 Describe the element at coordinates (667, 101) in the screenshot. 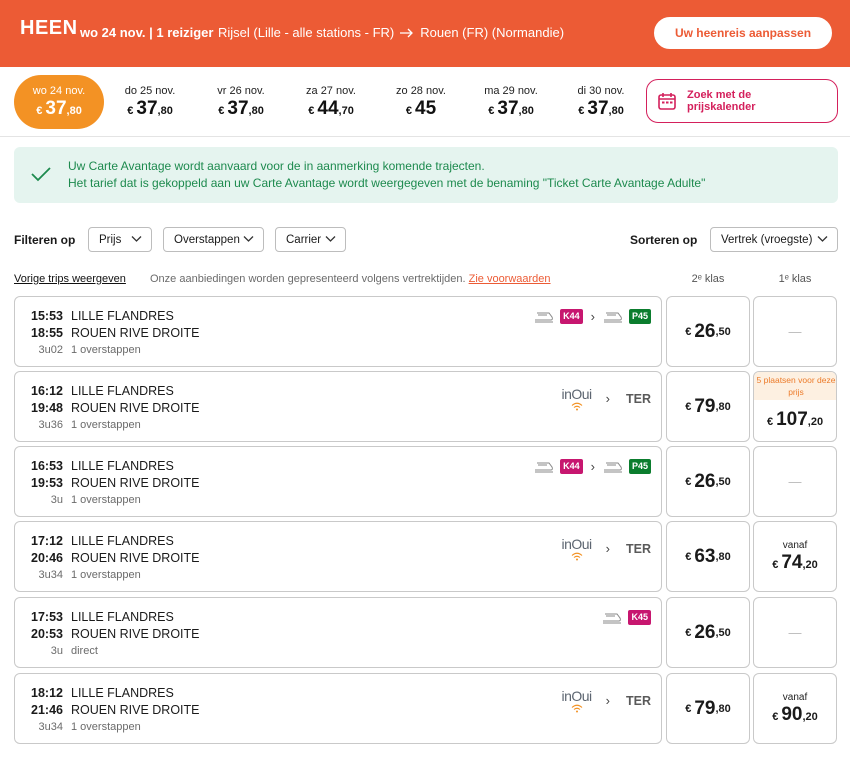

I see `calendar-icon` at that location.